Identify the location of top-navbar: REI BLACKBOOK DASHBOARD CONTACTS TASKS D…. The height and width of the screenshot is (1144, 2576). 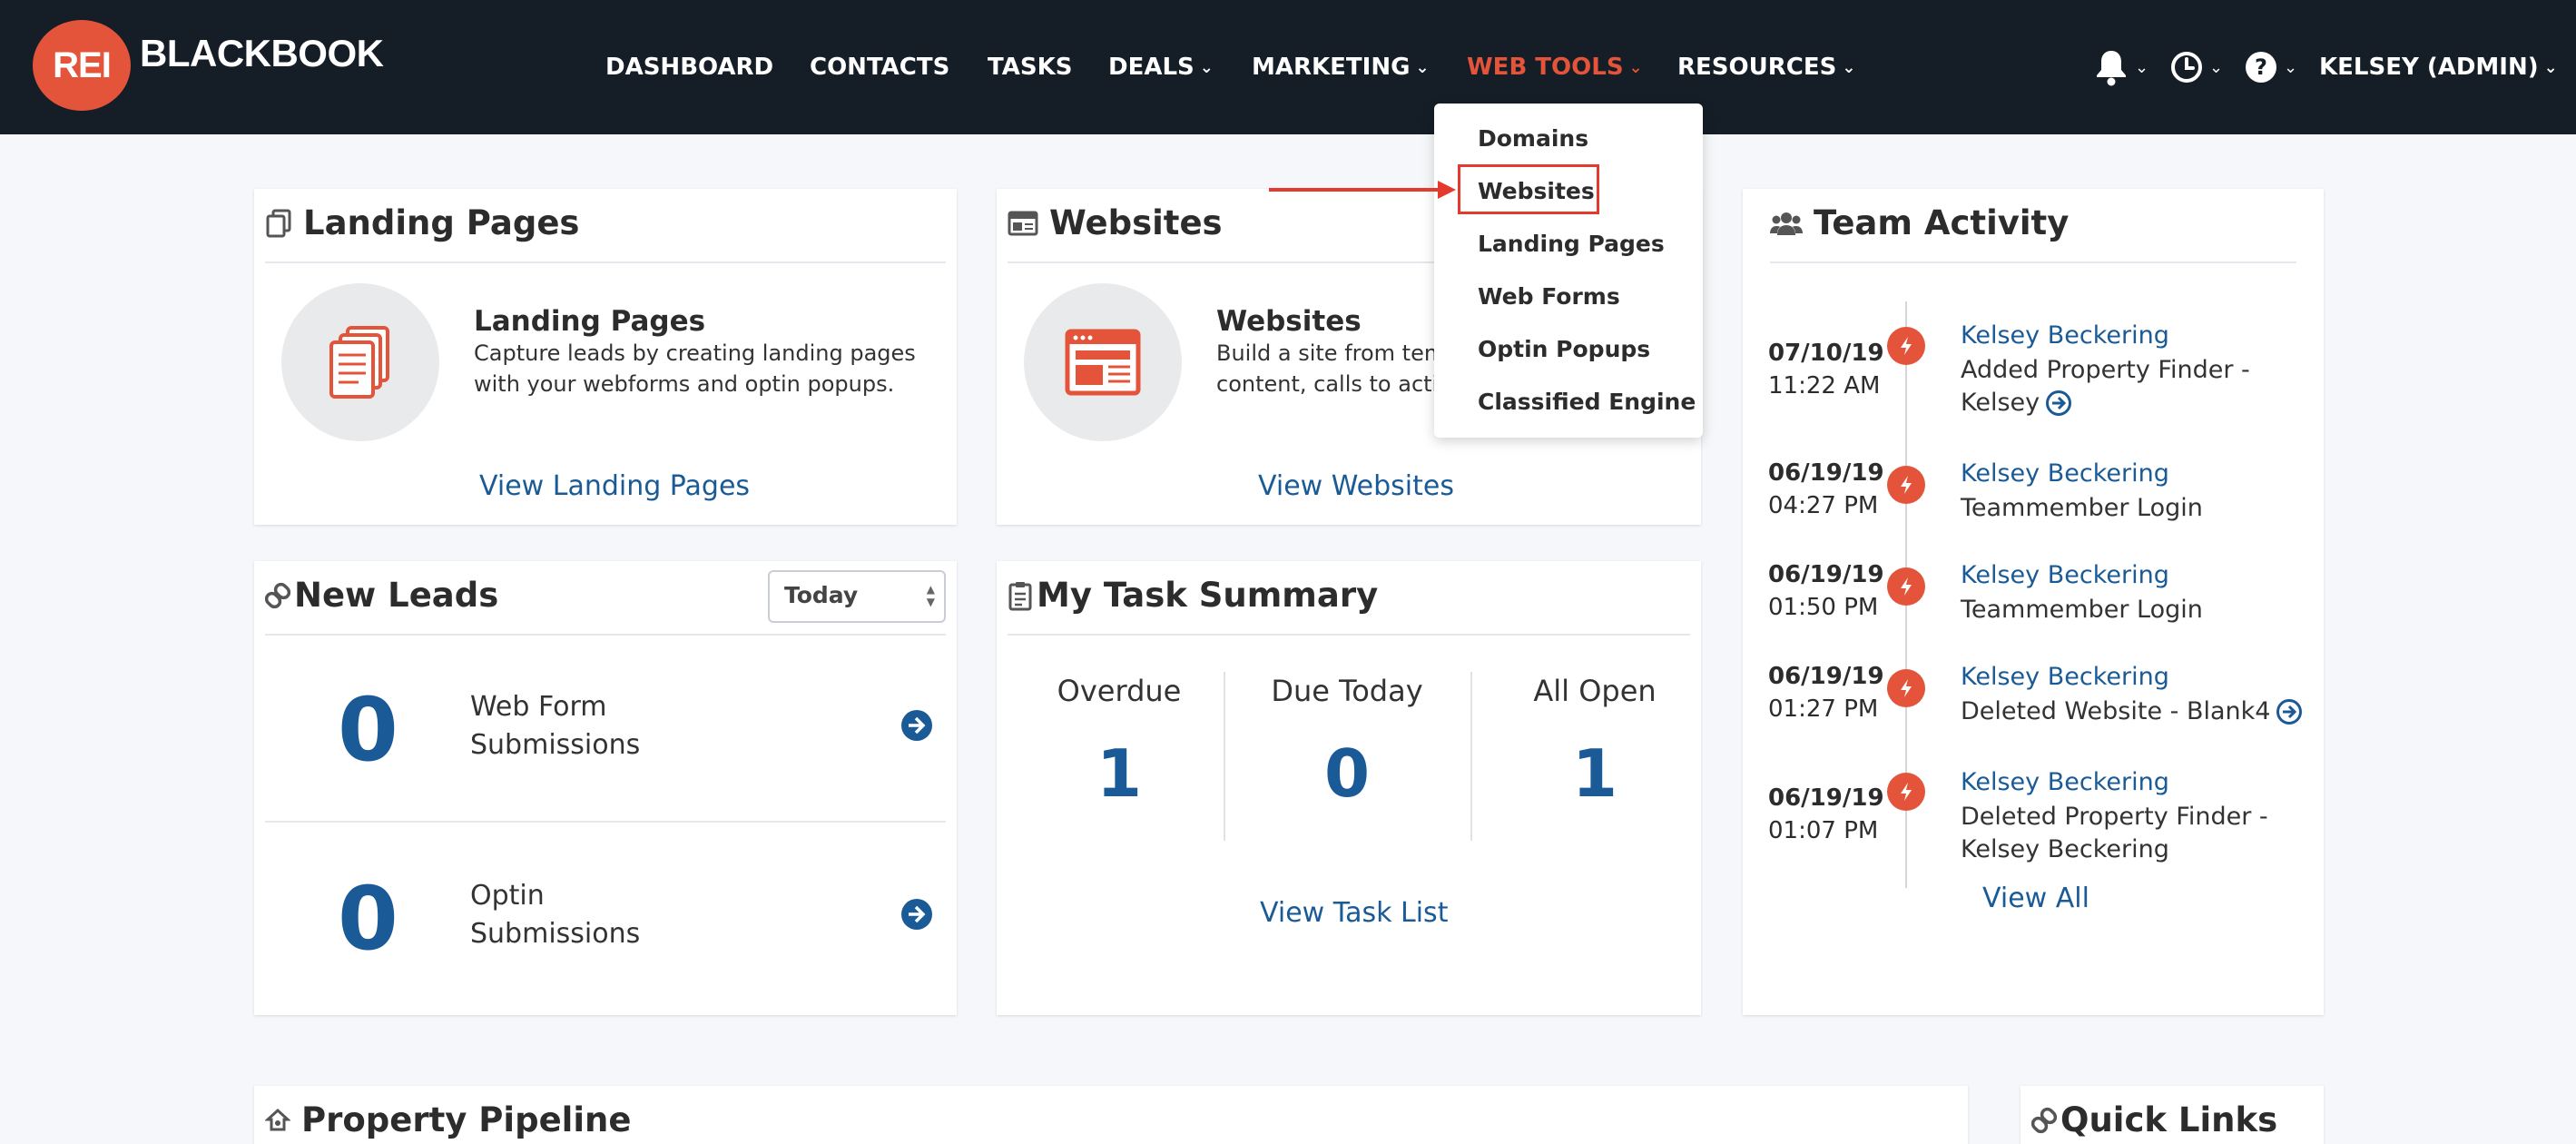
(1288, 67).